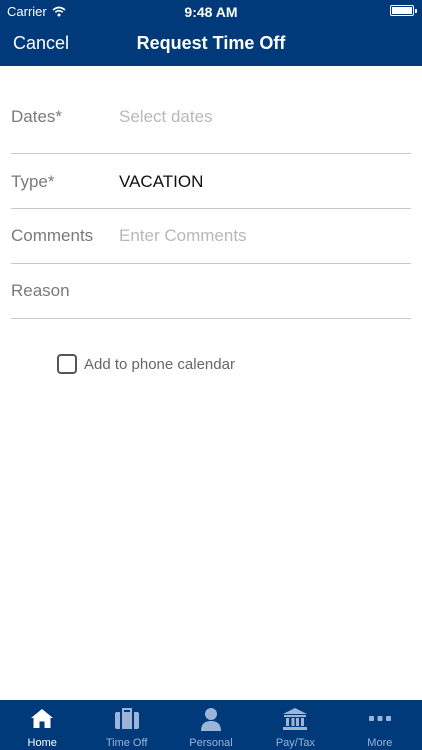 The height and width of the screenshot is (750, 422). I want to click on add-to-calendar-label: Add to phone calendar, so click(159, 364).